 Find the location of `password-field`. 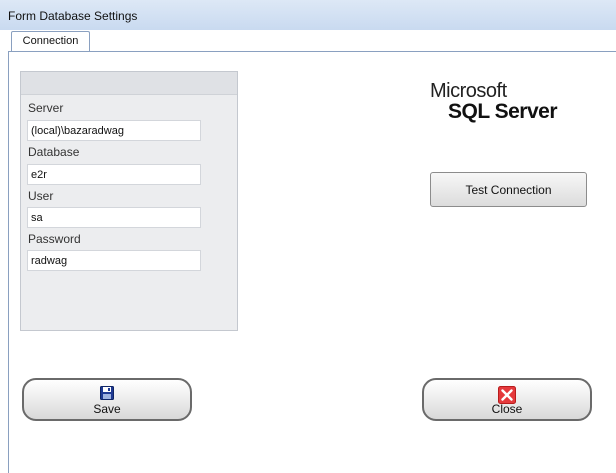

password-field is located at coordinates (114, 260).